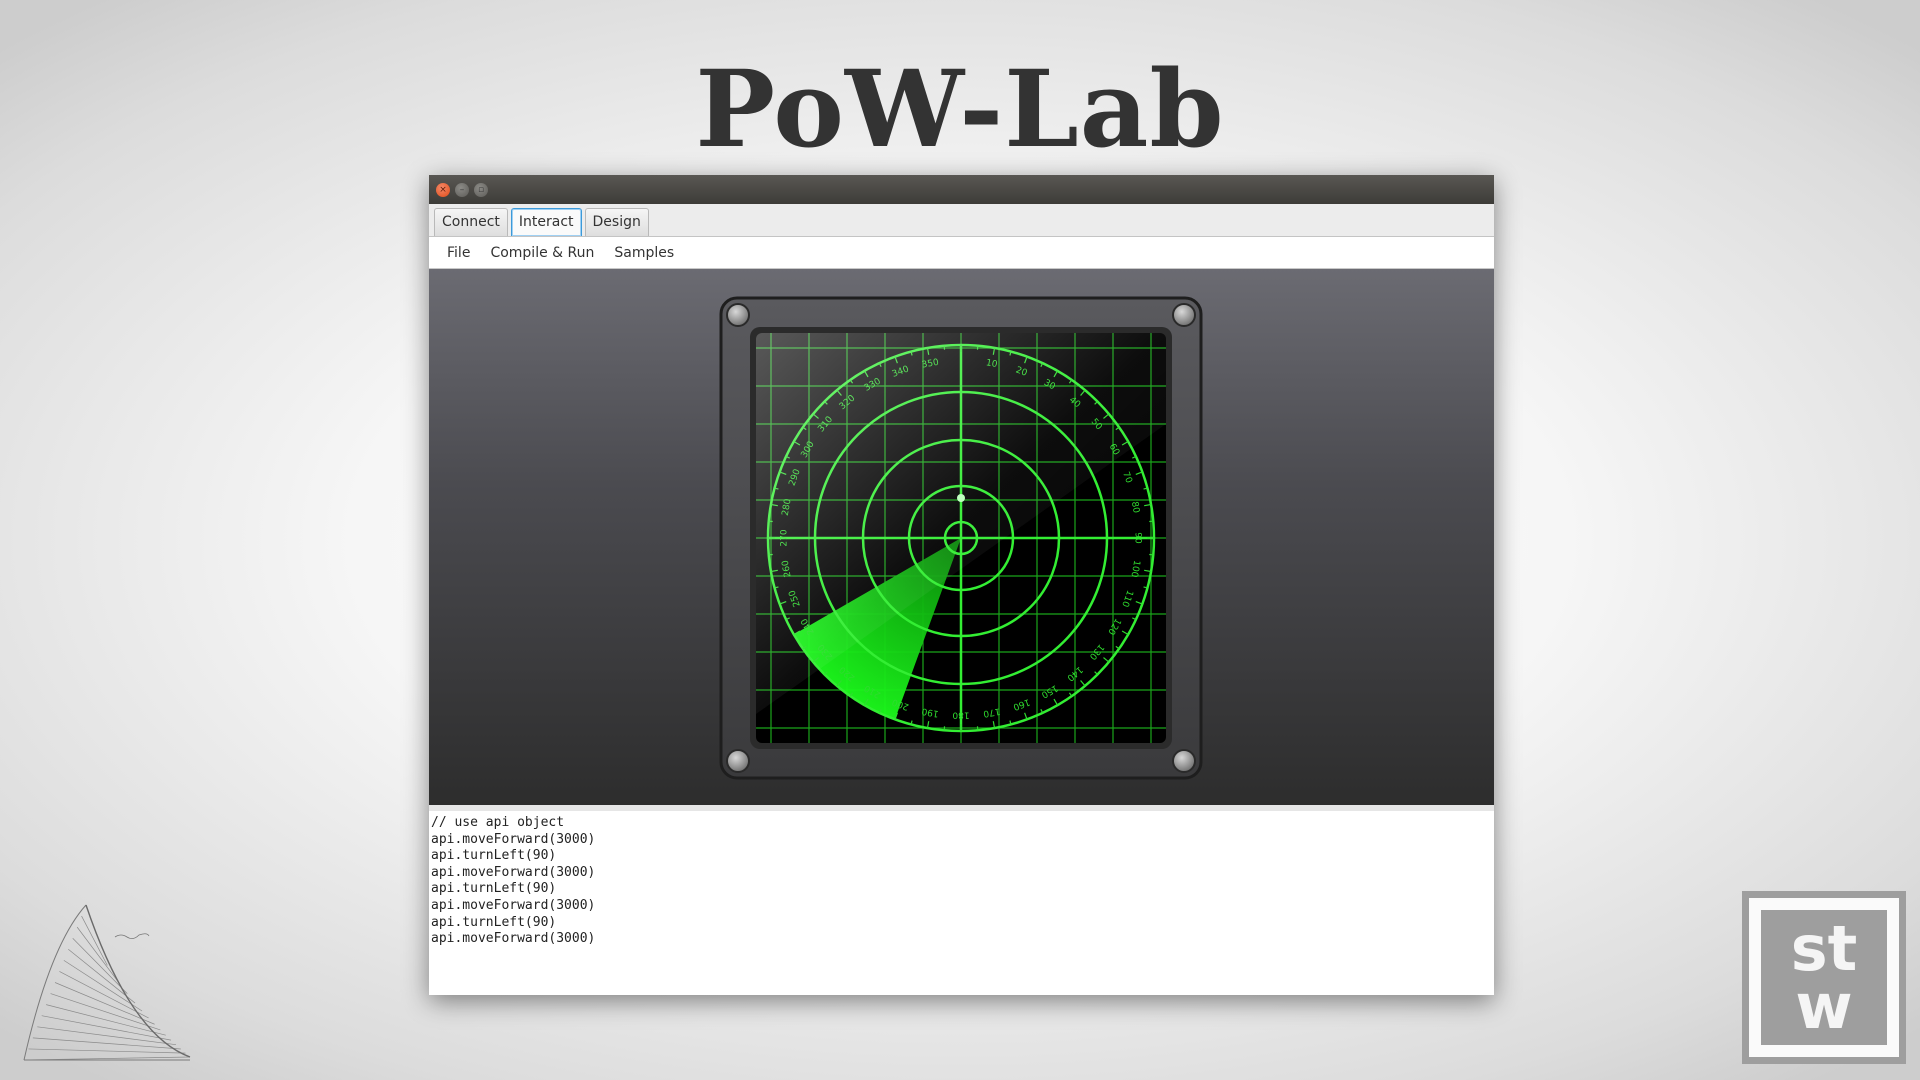 The image size is (1920, 1080). I want to click on maximize-icon: ▫, so click(481, 190).